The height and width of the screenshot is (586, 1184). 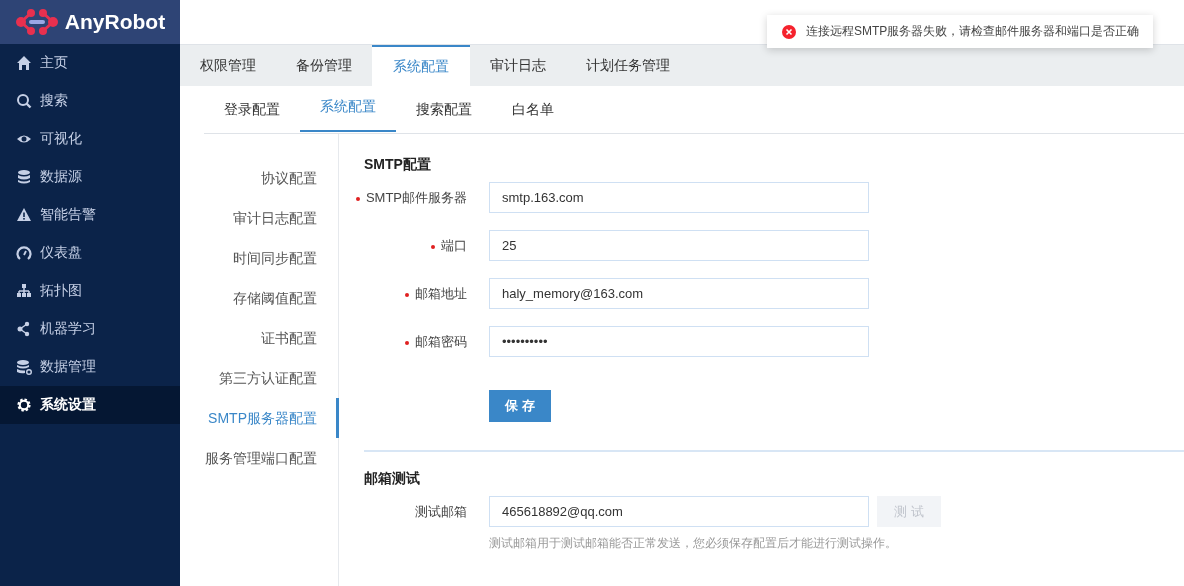 I want to click on sidebar-item: 仪表盘, so click(x=90, y=253).